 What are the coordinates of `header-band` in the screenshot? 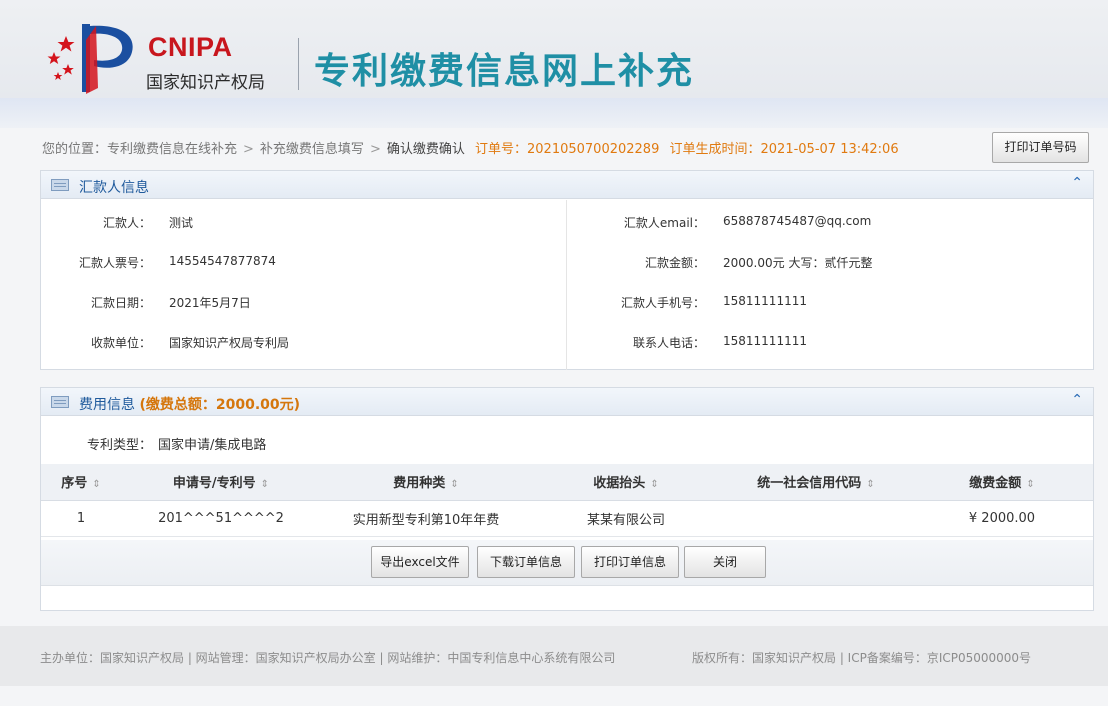 It's located at (554, 113).